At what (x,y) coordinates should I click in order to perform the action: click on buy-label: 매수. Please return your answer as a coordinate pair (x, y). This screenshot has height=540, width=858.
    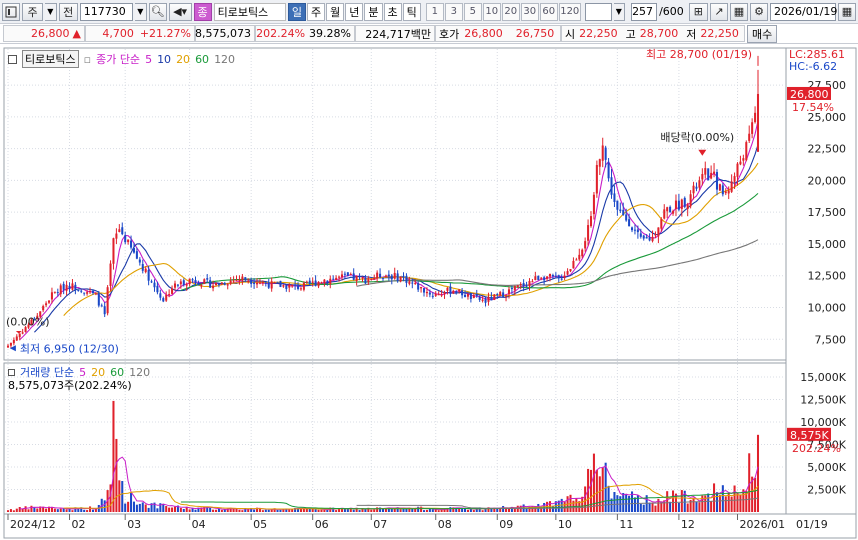
    Looking at the image, I should click on (762, 34).